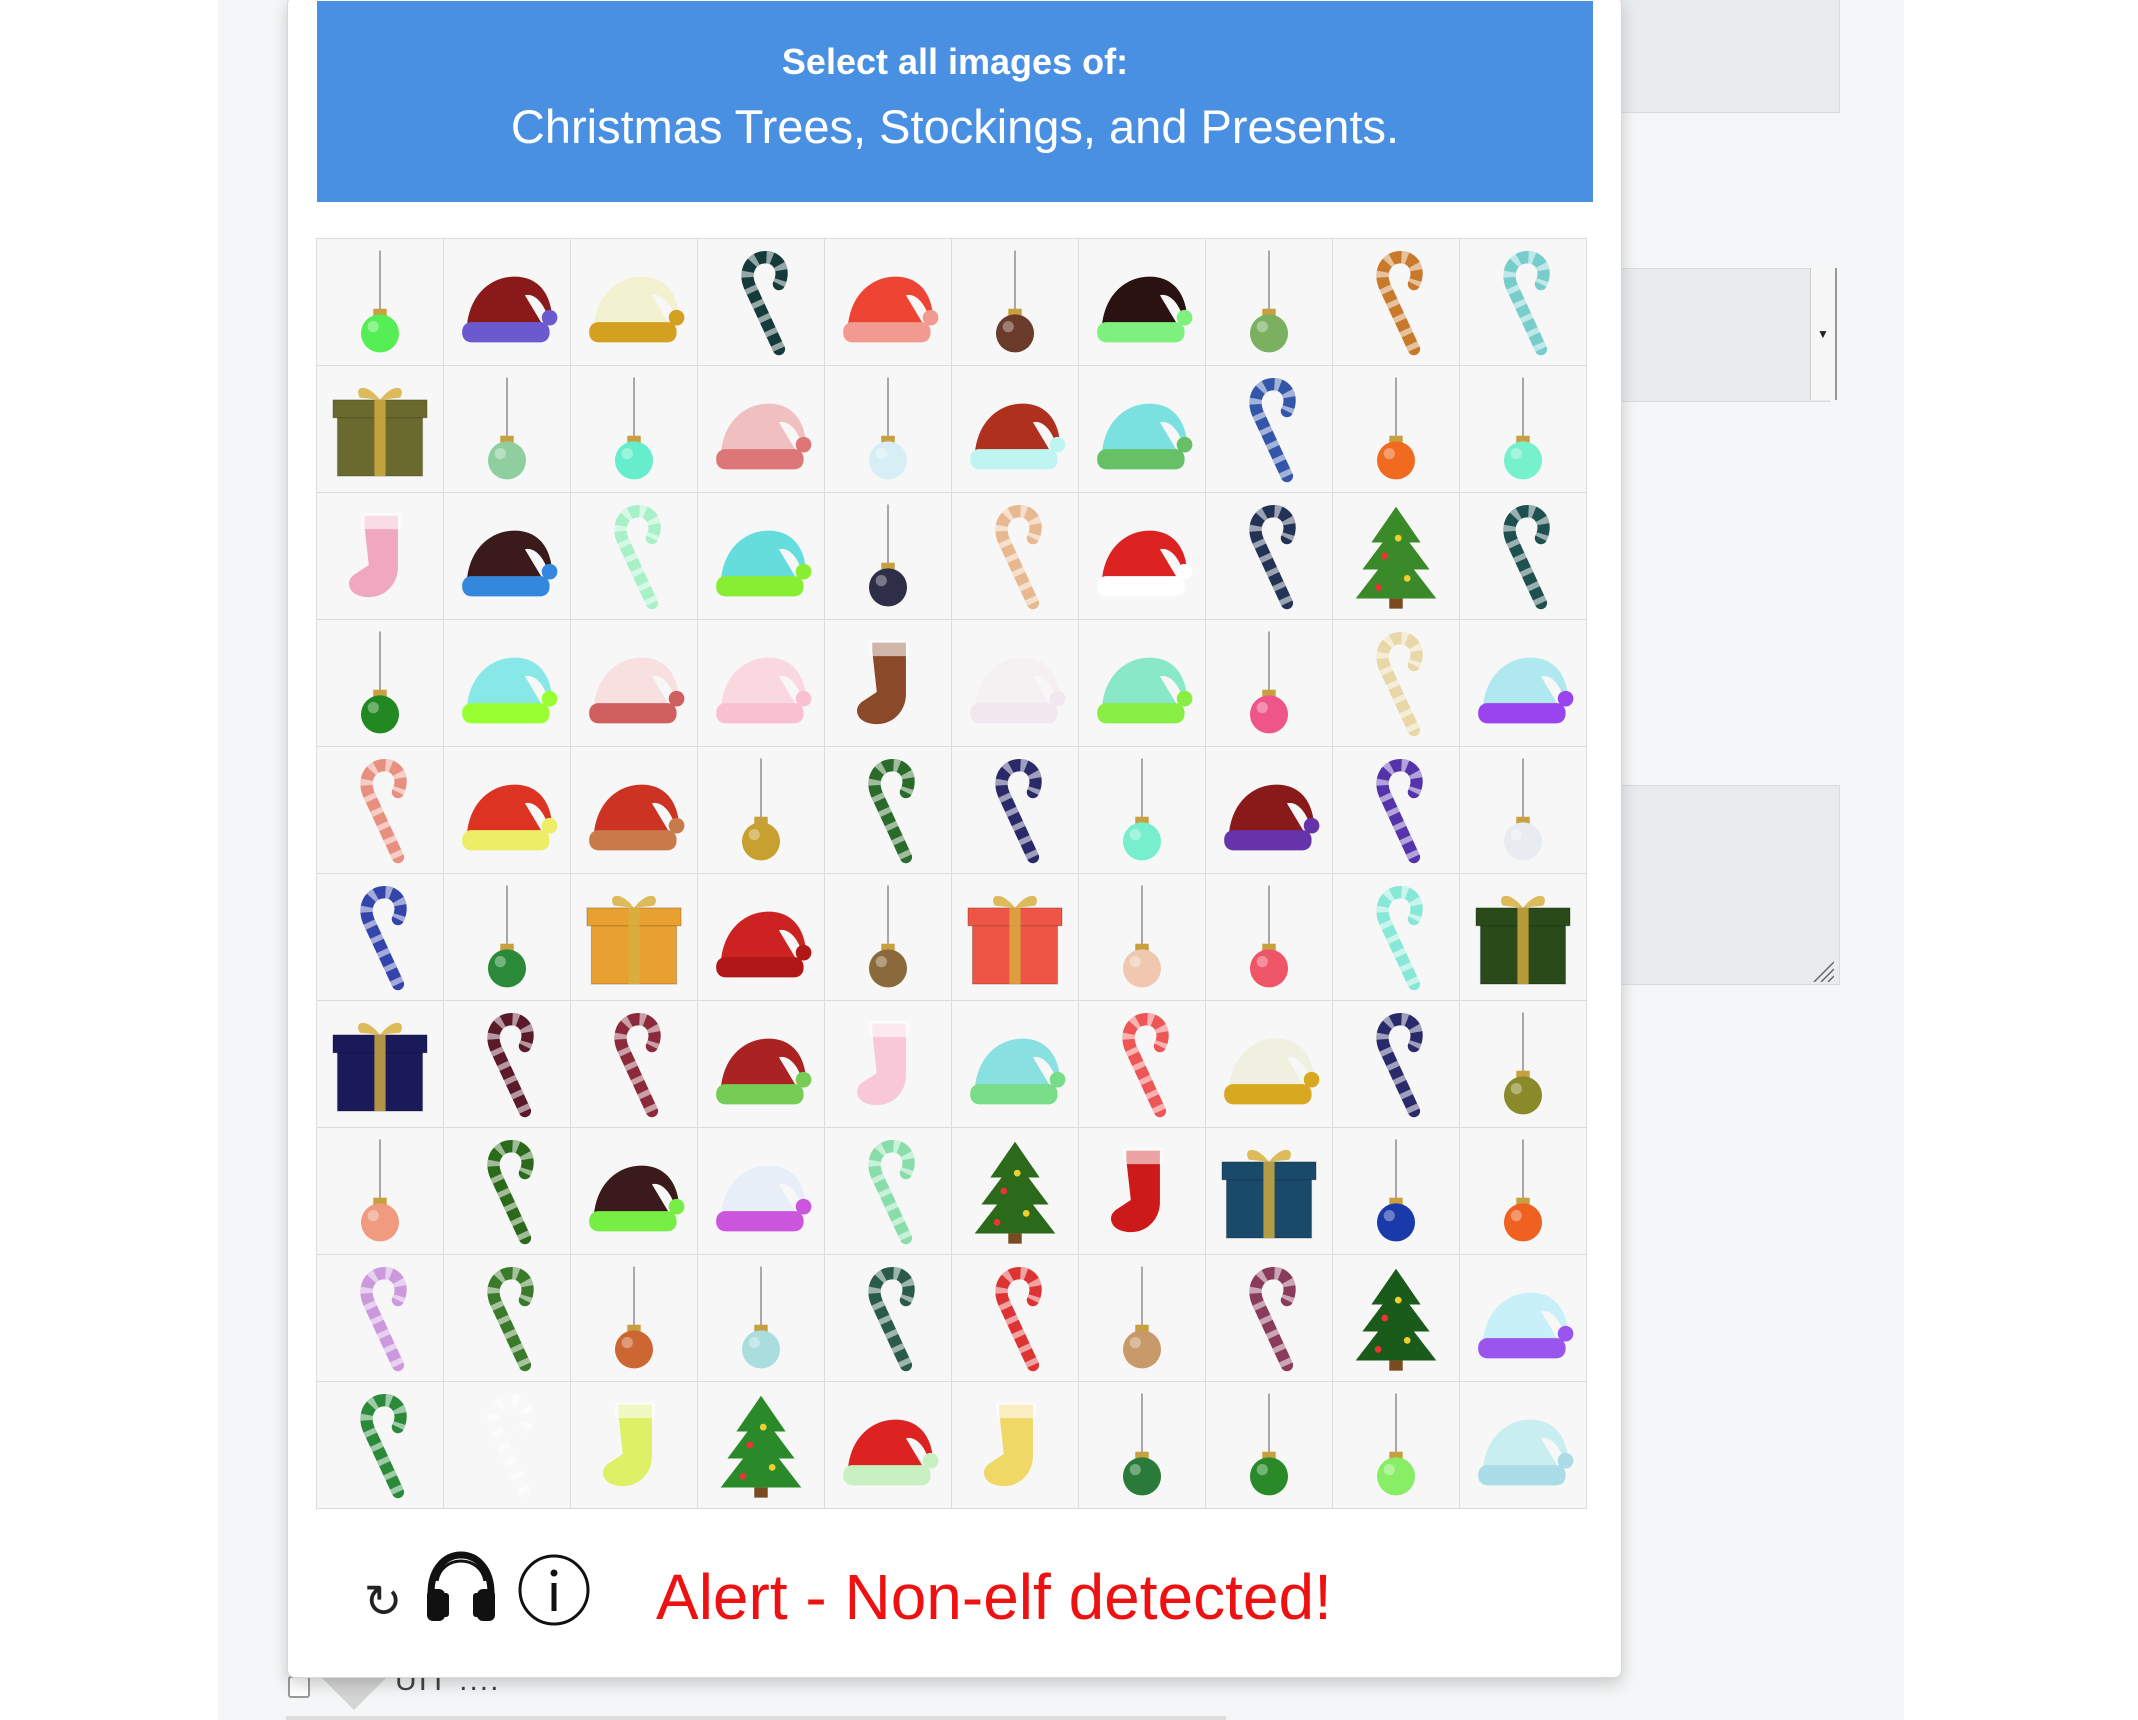 The height and width of the screenshot is (1720, 2138). I want to click on background-input-field, so click(1725, 56).